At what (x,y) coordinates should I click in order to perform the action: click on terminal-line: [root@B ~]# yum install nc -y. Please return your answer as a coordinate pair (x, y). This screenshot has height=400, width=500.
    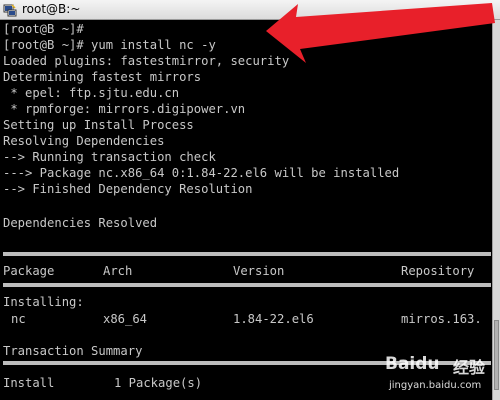
    Looking at the image, I should click on (109, 45).